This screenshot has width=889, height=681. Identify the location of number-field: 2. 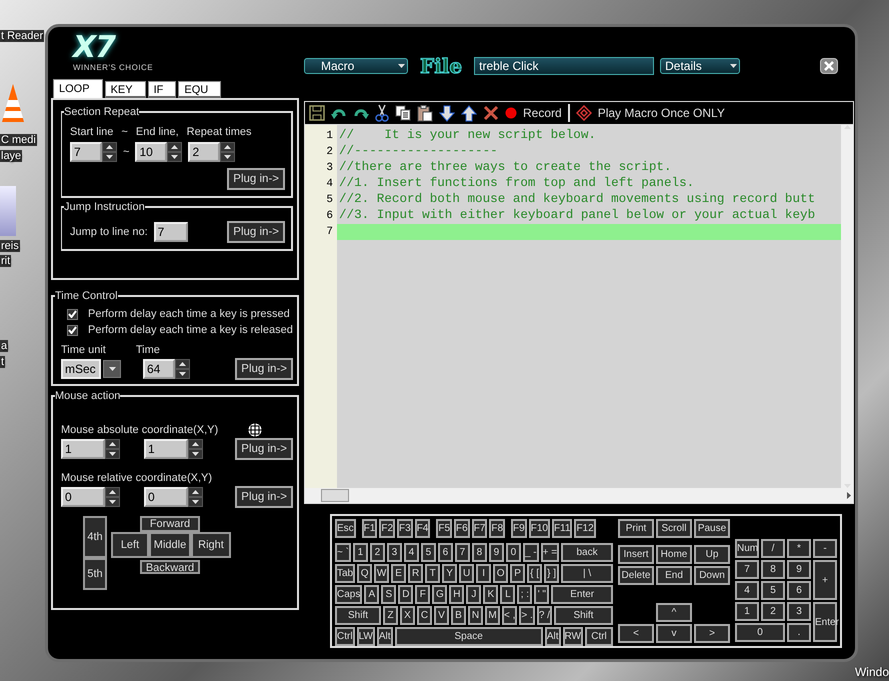
(204, 152).